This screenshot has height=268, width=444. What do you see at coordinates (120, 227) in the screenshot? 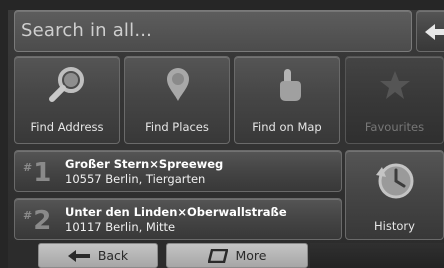
I see `destination-address: 10117 Berlin, Mitte` at bounding box center [120, 227].